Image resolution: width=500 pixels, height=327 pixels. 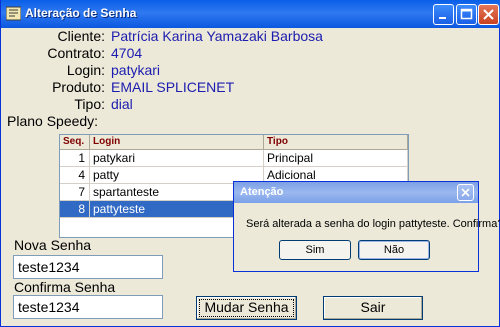 I want to click on sair-button: Sair, so click(x=373, y=308).